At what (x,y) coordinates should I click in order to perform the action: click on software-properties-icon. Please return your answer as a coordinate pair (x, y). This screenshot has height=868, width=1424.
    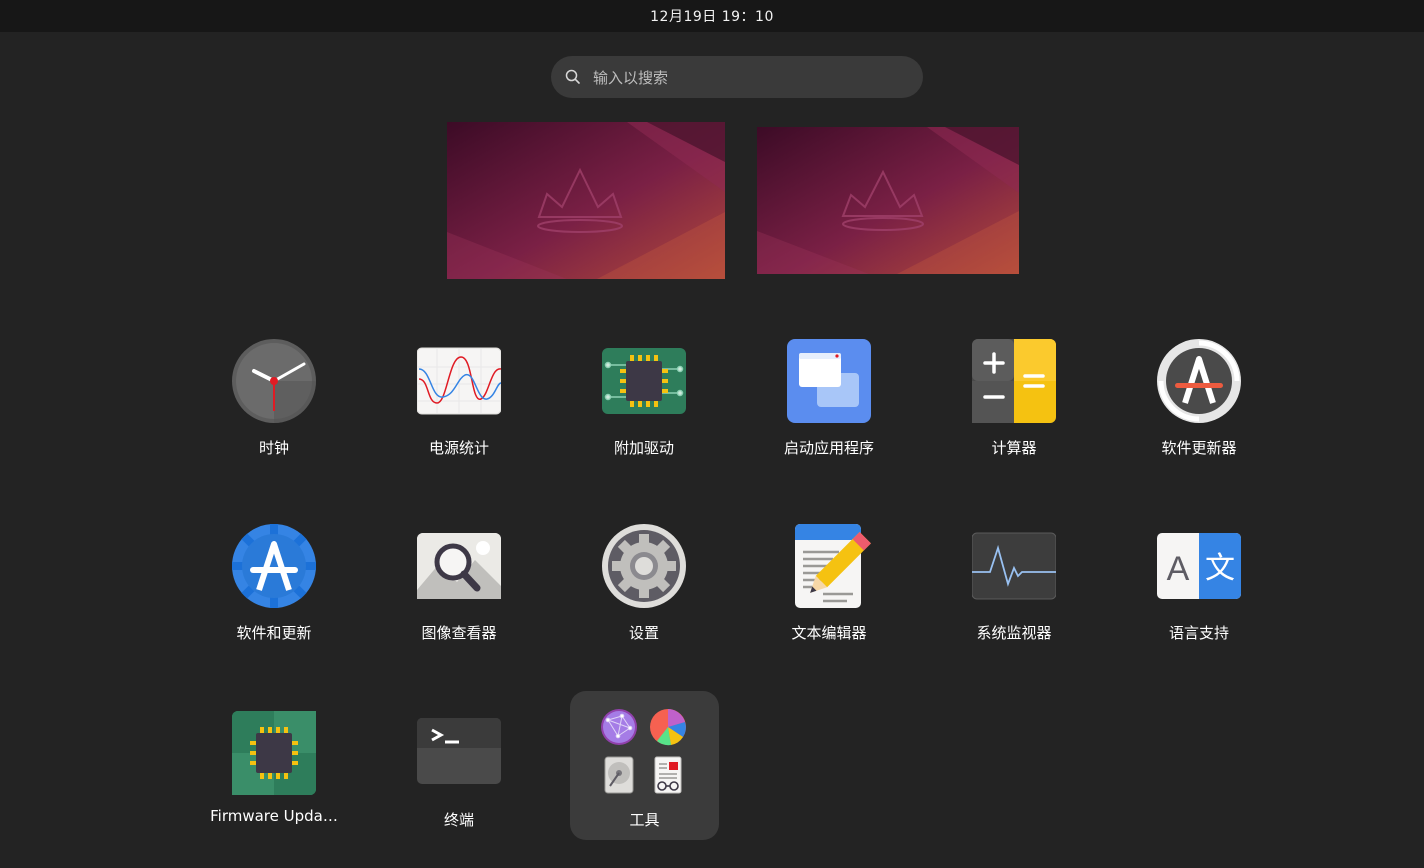
    Looking at the image, I should click on (274, 566).